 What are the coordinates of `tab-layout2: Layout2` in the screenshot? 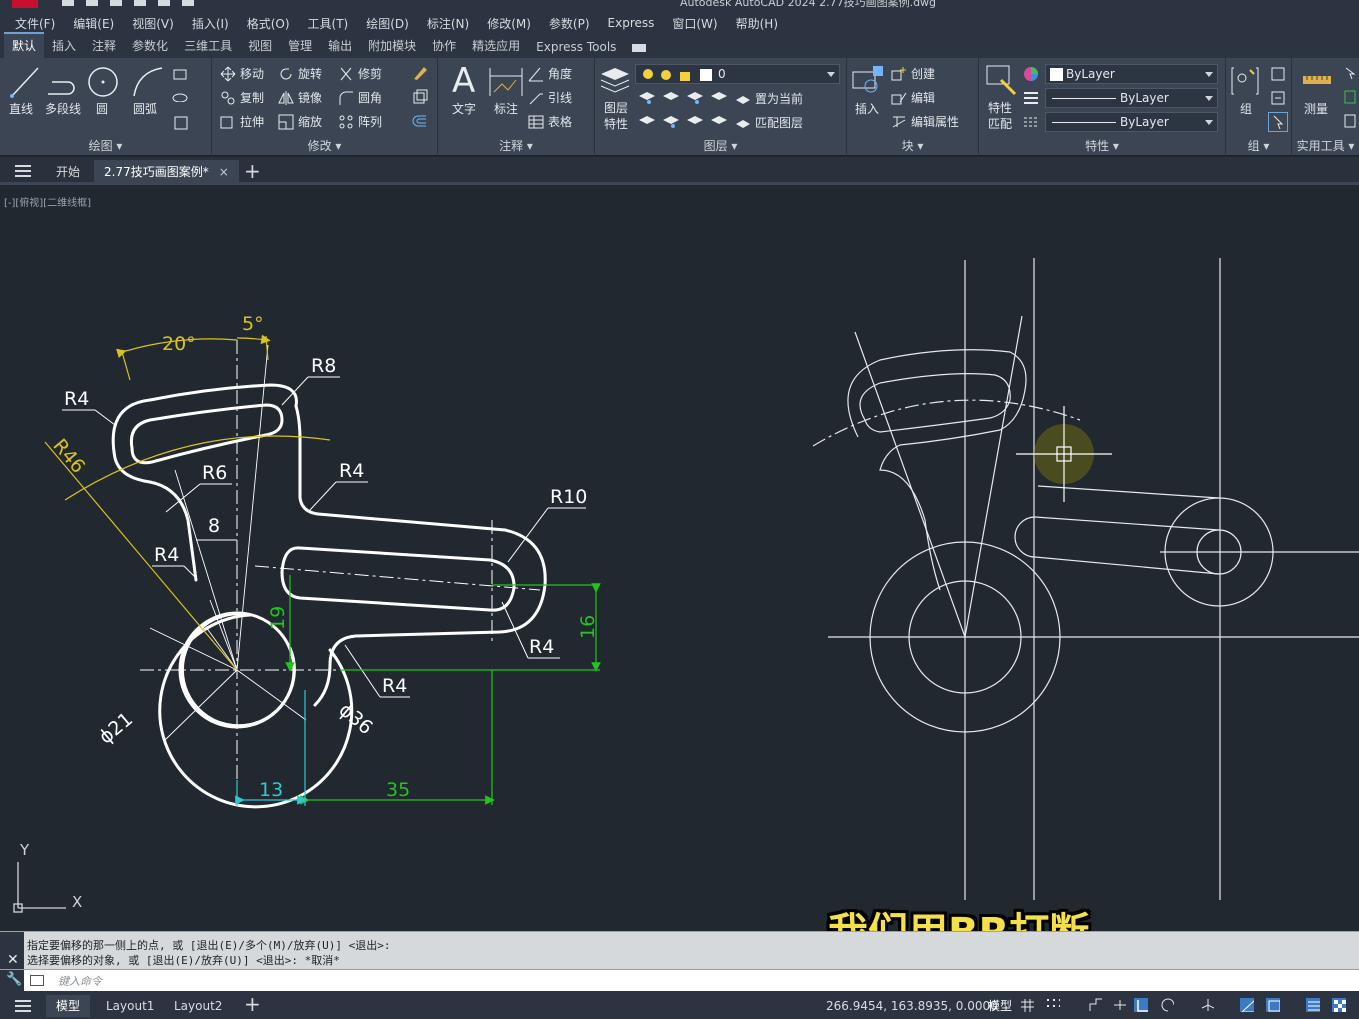 It's located at (198, 1006).